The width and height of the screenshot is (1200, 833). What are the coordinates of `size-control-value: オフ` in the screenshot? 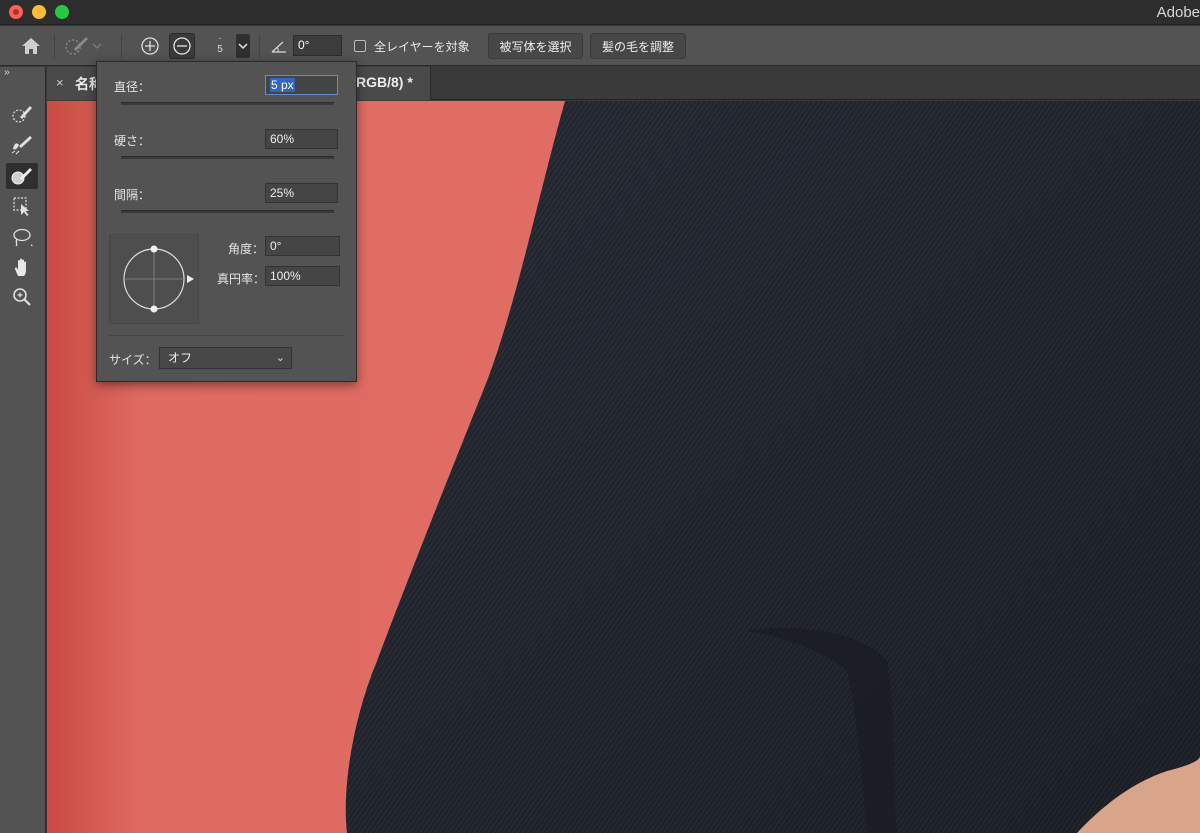 It's located at (180, 358).